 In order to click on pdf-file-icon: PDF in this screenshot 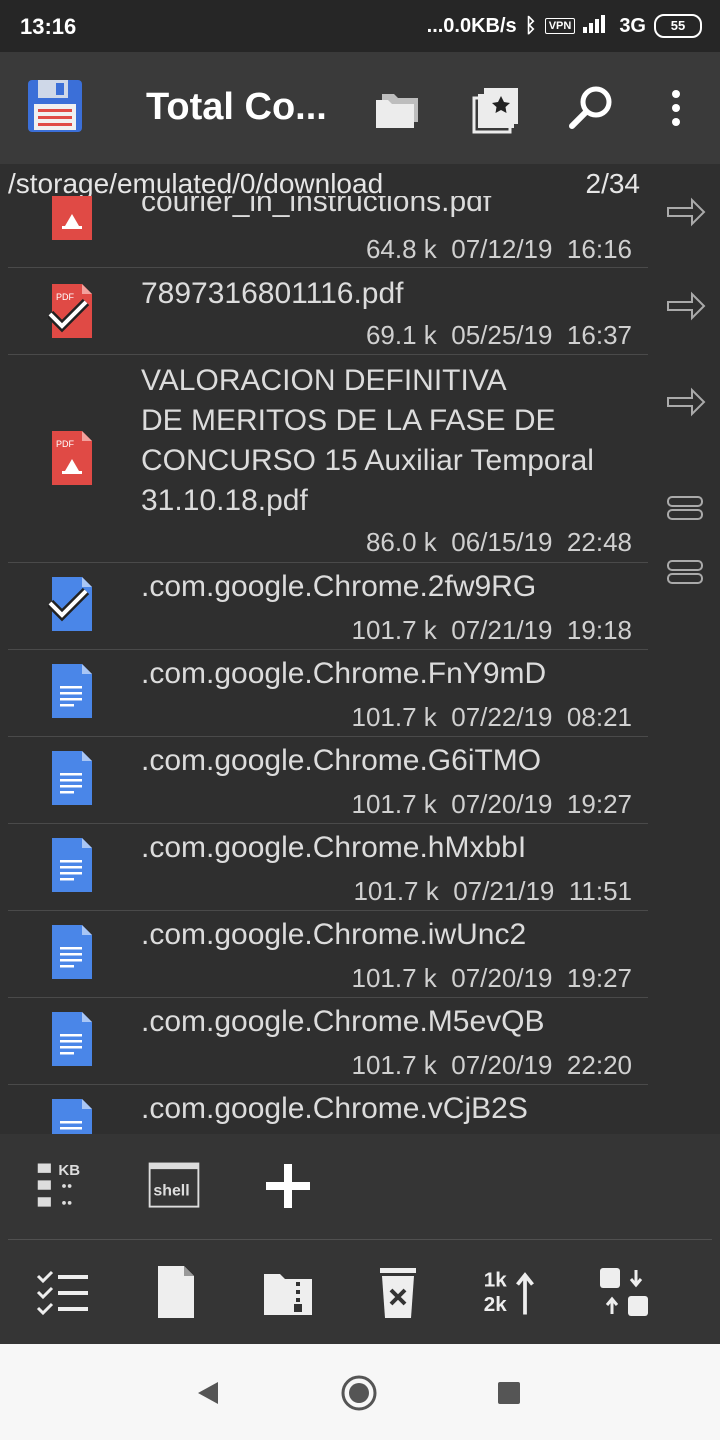, I will do `click(71, 313)`.